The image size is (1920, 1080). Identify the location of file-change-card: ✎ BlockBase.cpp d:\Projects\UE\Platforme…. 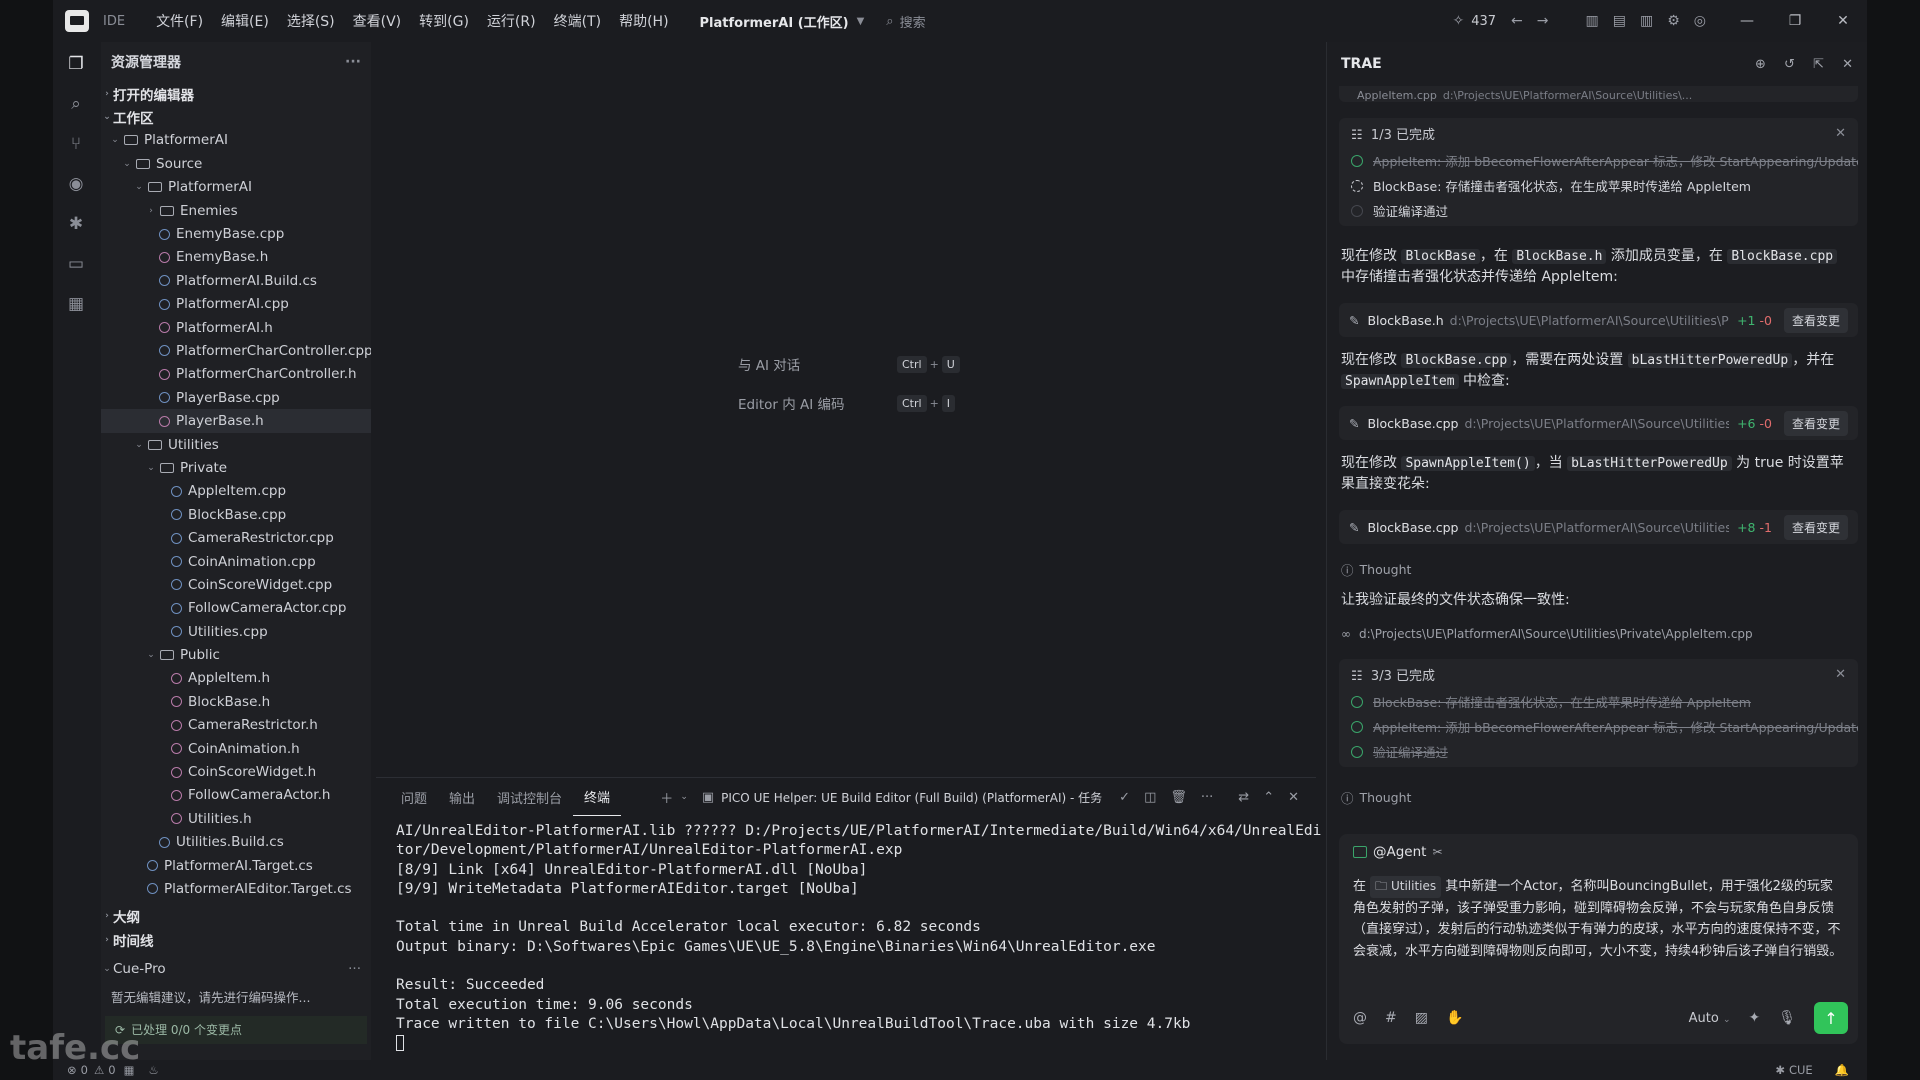
(1598, 423).